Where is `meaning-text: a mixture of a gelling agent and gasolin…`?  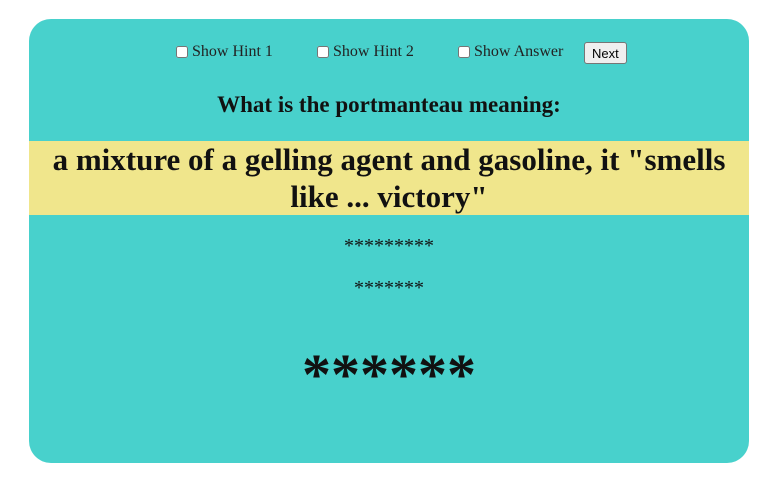 meaning-text: a mixture of a gelling agent and gasolin… is located at coordinates (389, 178).